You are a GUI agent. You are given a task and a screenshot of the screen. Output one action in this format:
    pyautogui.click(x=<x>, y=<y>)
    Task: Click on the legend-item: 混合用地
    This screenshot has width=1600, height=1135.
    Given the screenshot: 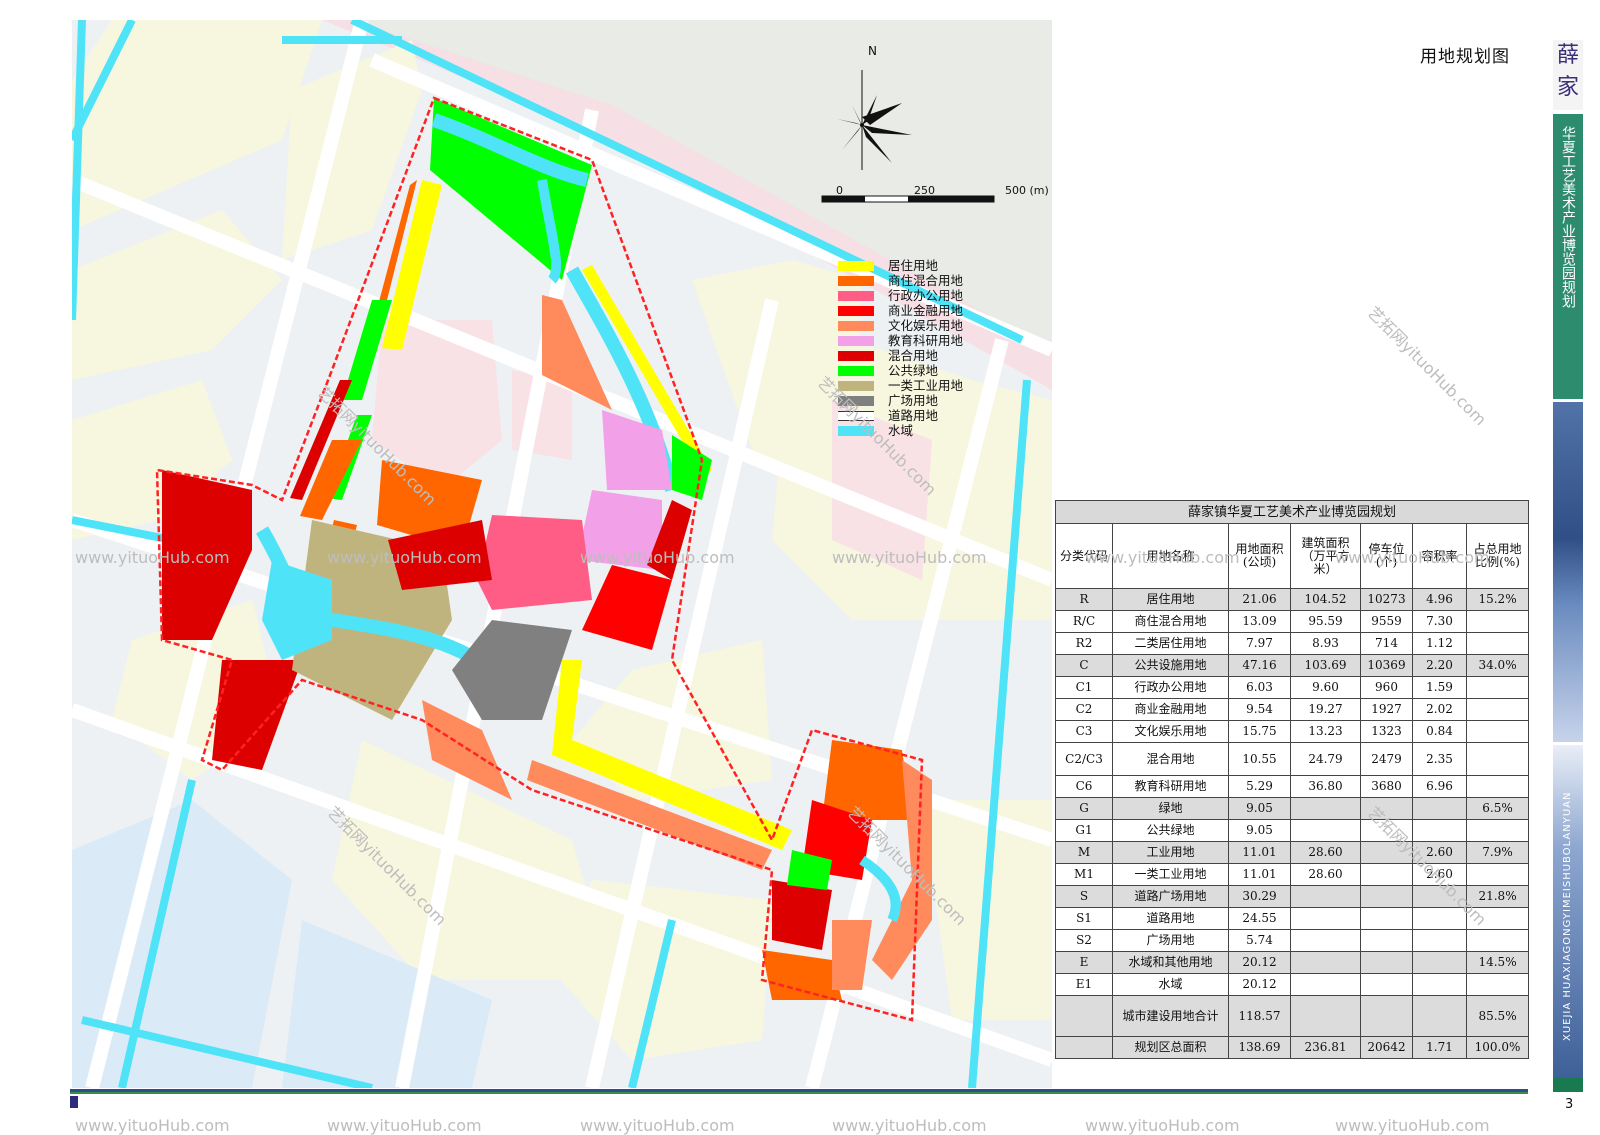 What is the action you would take?
    pyautogui.click(x=900, y=355)
    